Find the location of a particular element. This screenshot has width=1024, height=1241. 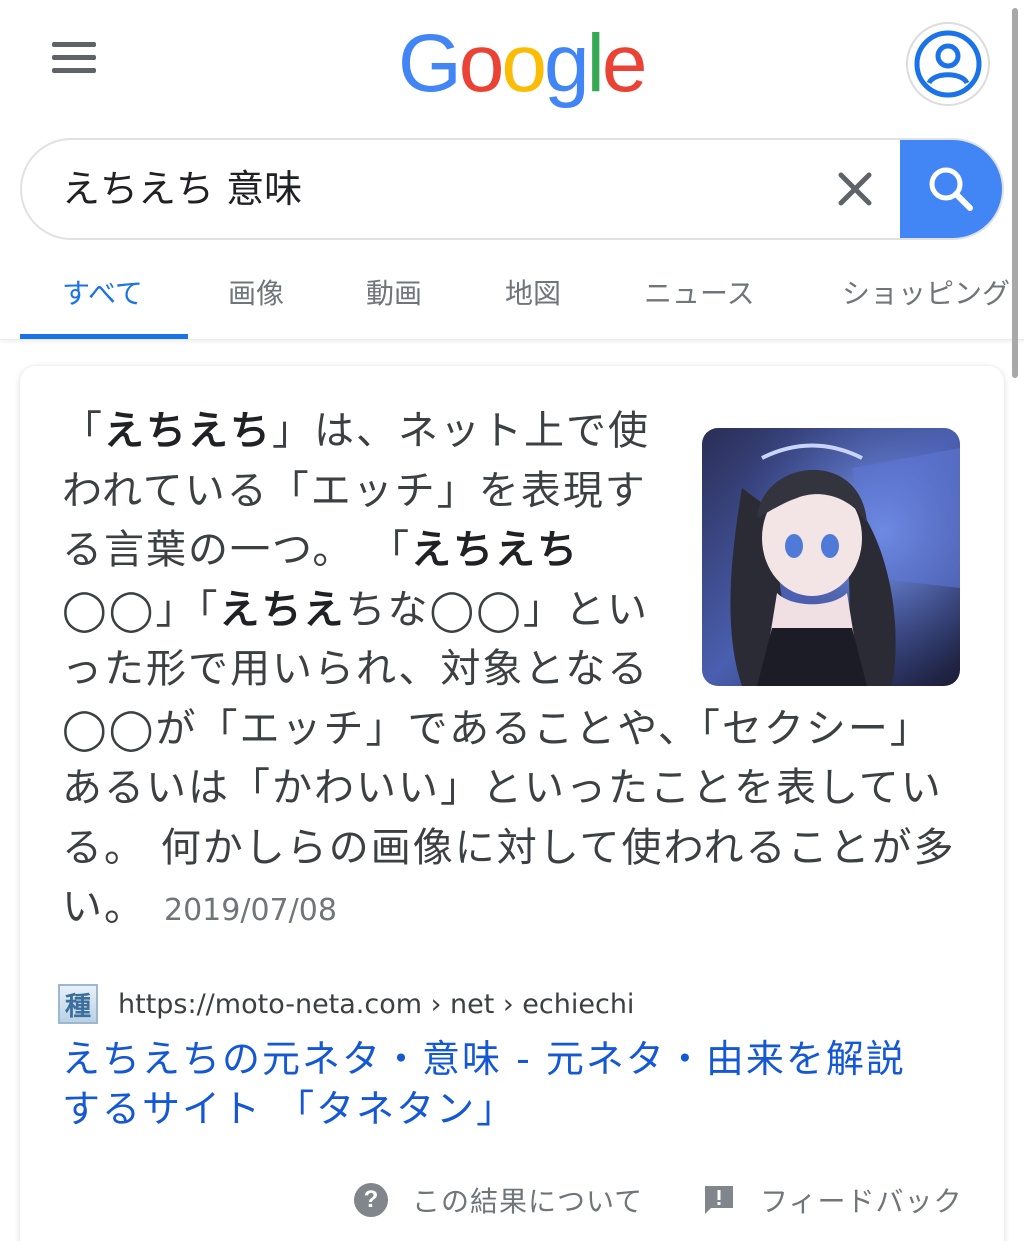

account-icon is located at coordinates (948, 64).